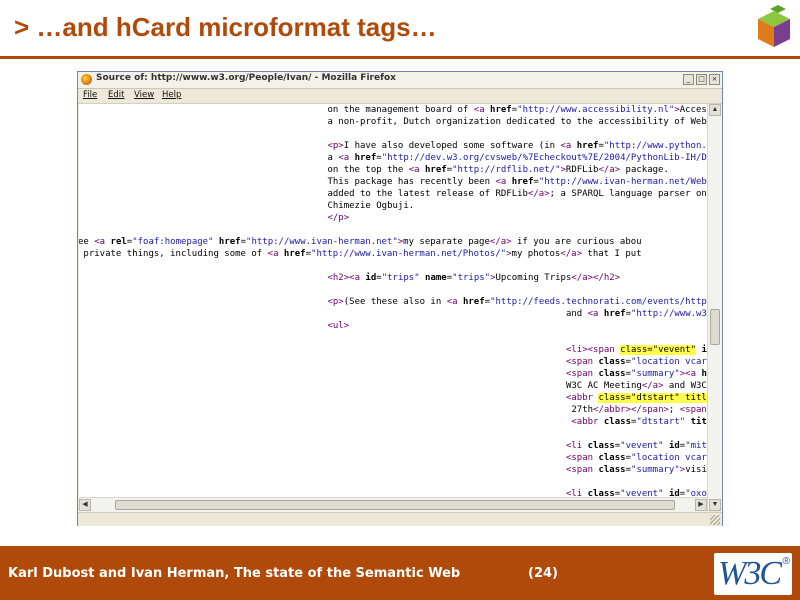  What do you see at coordinates (715, 505) in the screenshot?
I see `scroll-down-icon: ▼` at bounding box center [715, 505].